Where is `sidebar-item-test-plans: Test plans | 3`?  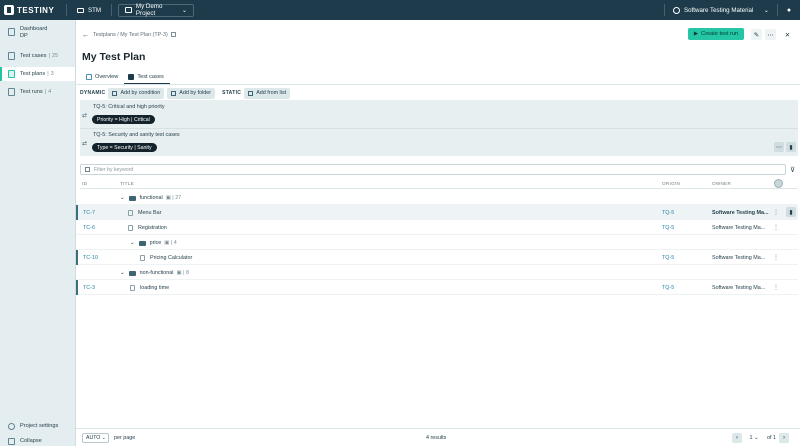 sidebar-item-test-plans: Test plans | 3 is located at coordinates (37, 74).